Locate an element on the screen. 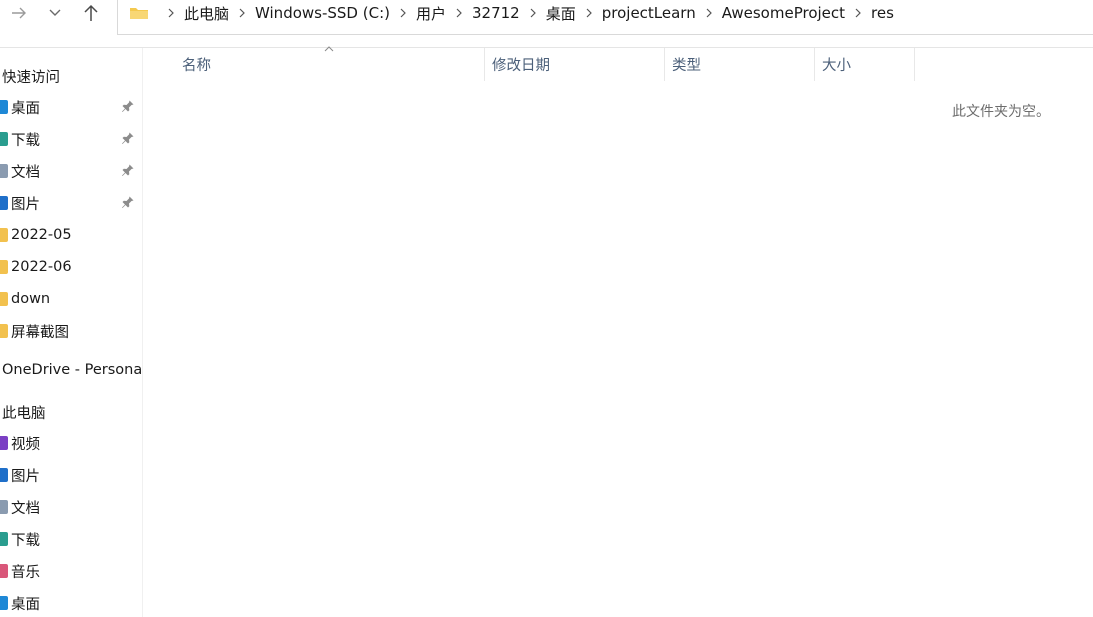 This screenshot has width=1093, height=617. column-header-date-modified: 修改日期 is located at coordinates (521, 64).